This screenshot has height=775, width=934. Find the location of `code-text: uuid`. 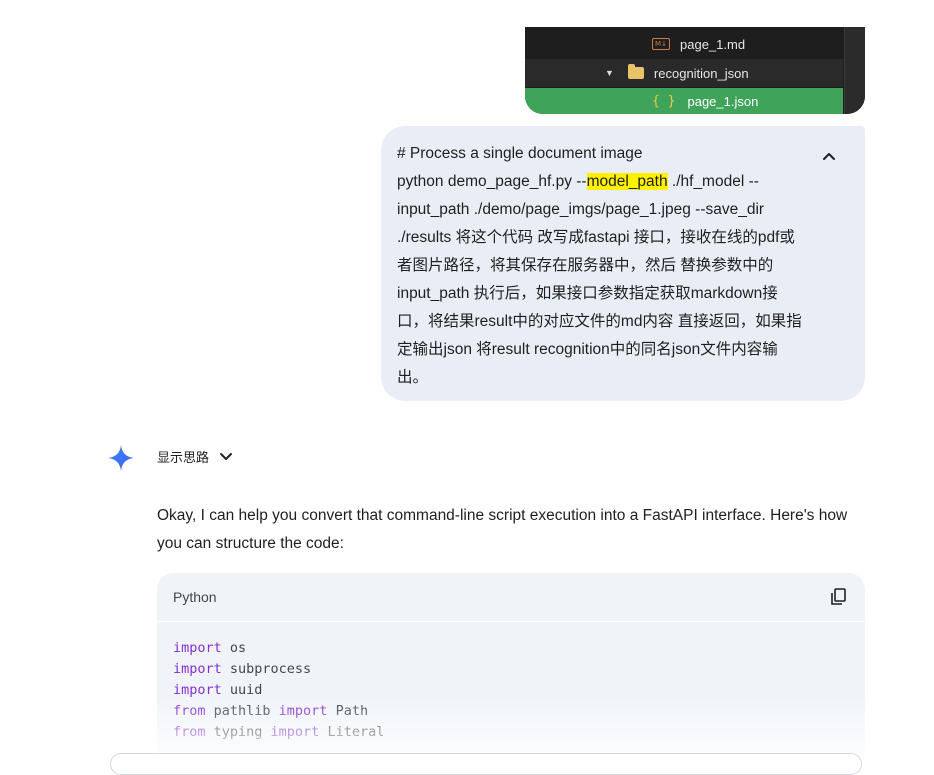

code-text: uuid is located at coordinates (242, 690).